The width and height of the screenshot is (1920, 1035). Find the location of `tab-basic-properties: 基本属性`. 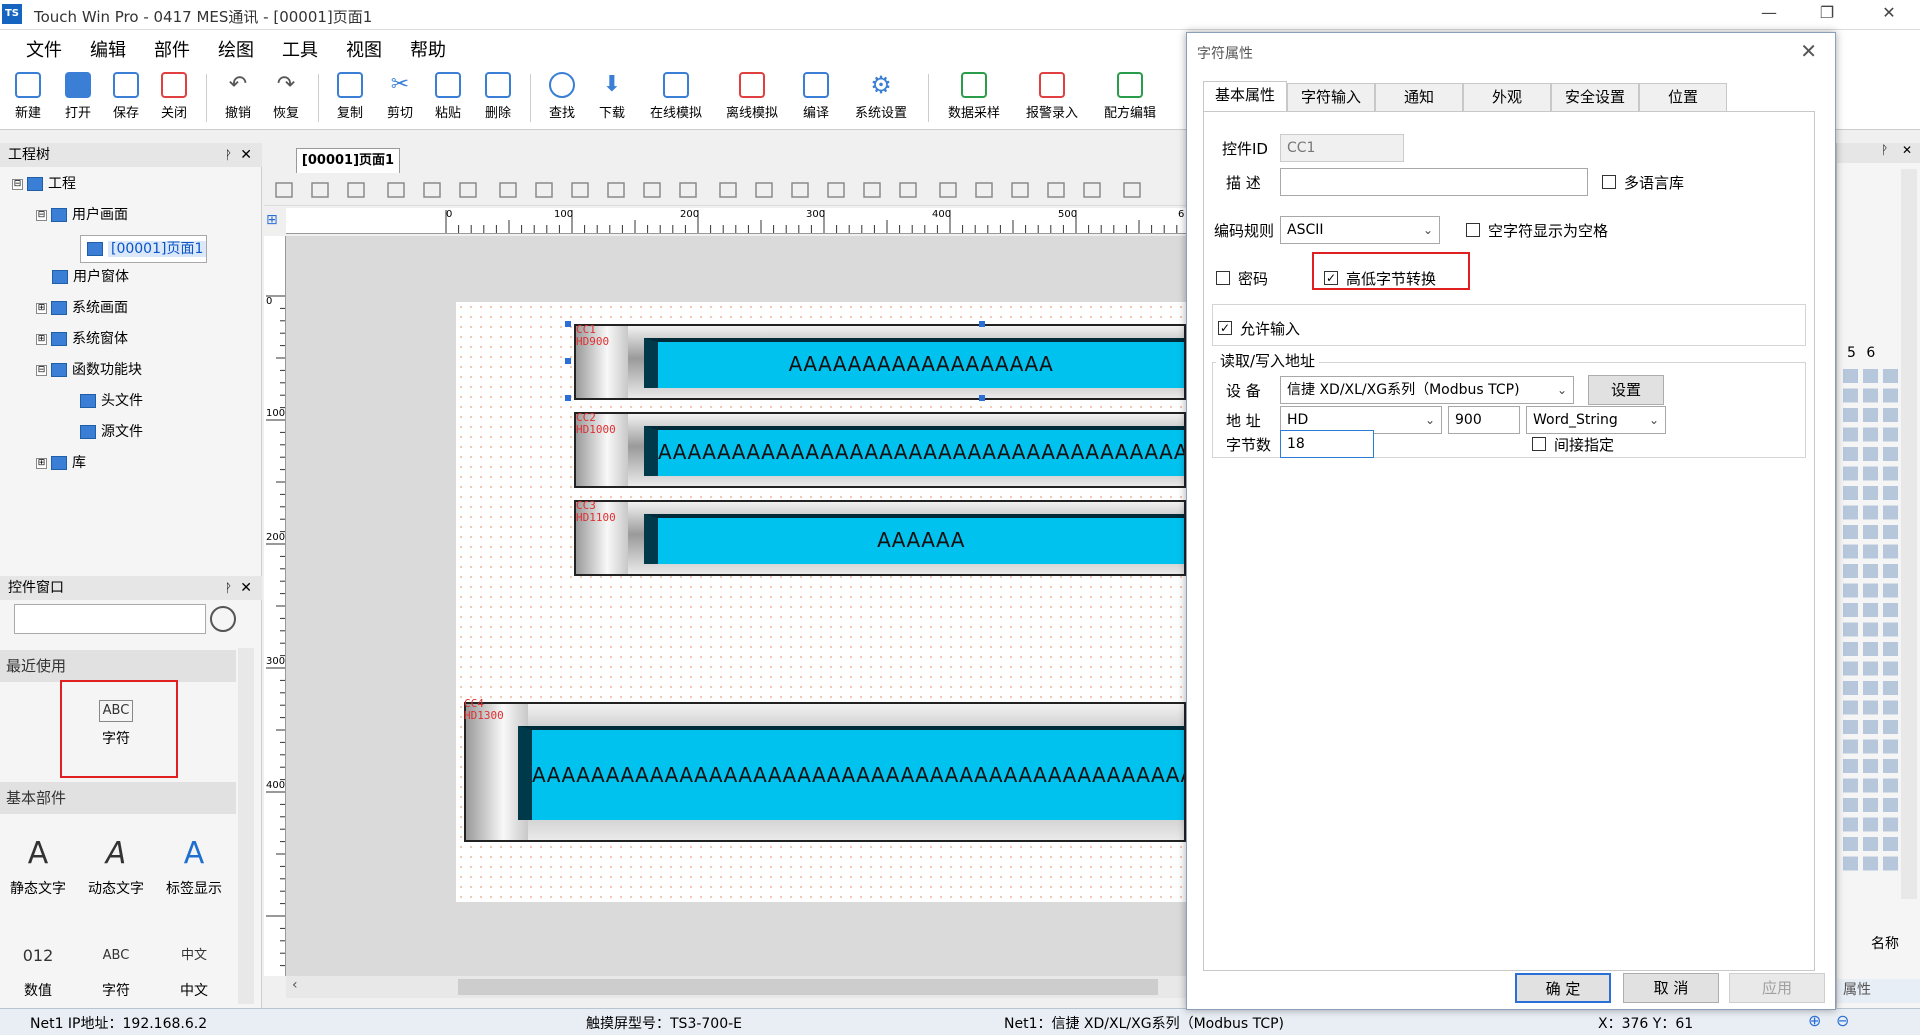

tab-basic-properties: 基本属性 is located at coordinates (1245, 96).